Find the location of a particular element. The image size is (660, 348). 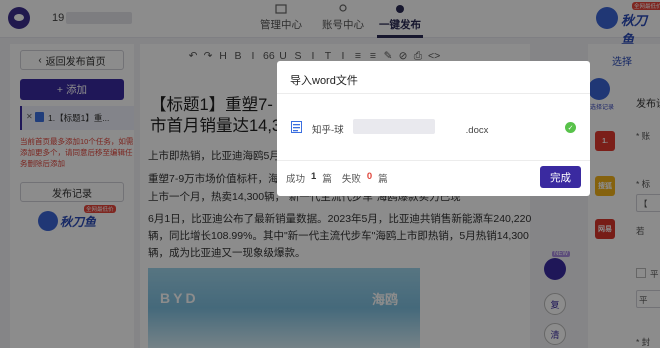

fail-count: 0 is located at coordinates (369, 176).